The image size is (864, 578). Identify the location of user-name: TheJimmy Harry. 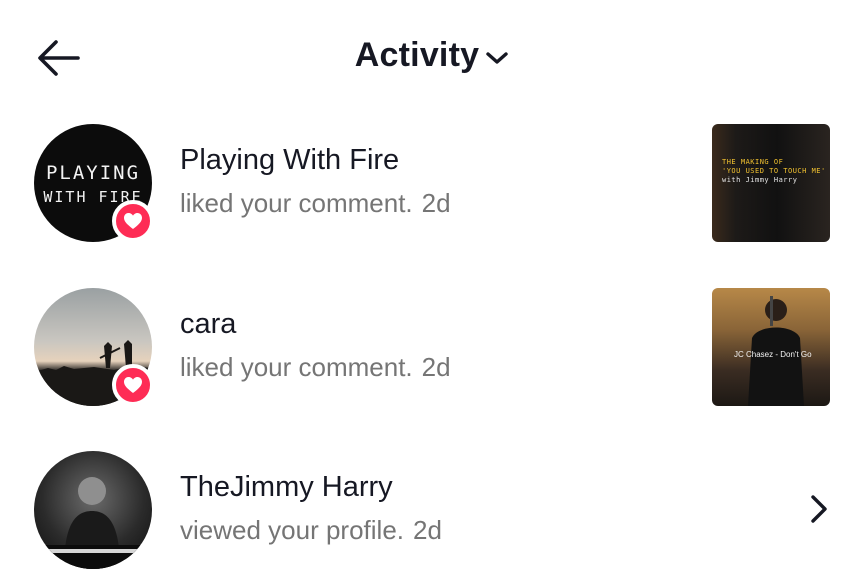
(311, 487).